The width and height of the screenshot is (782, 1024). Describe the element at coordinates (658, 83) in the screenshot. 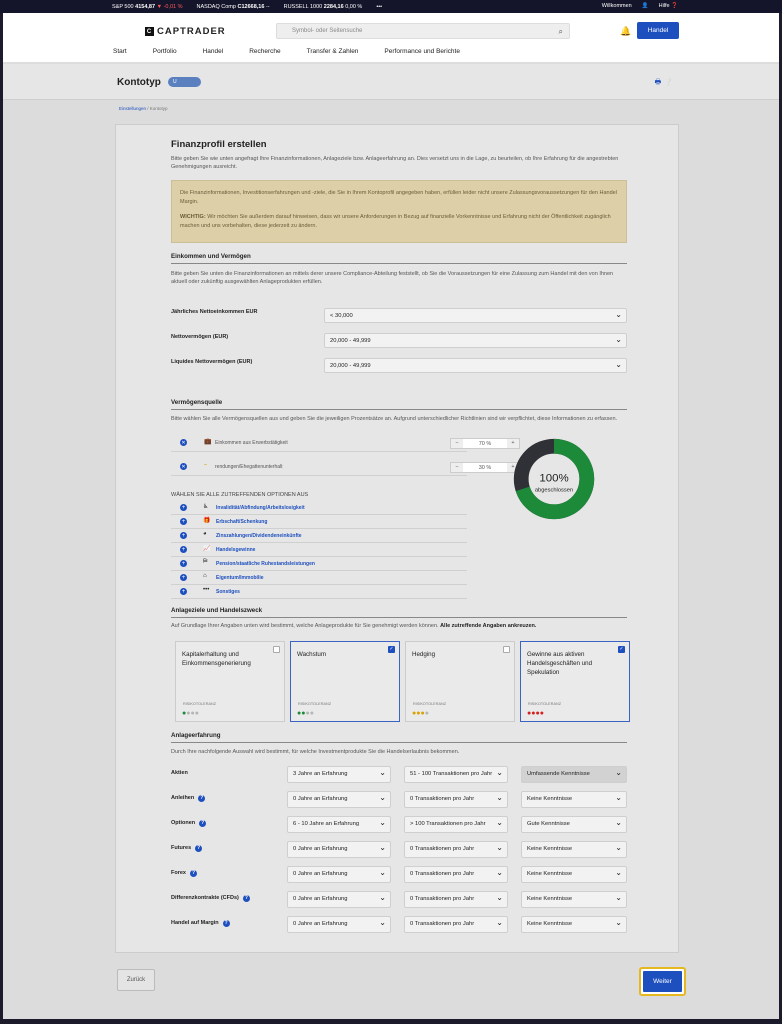

I see `print-icon: 🖶` at that location.